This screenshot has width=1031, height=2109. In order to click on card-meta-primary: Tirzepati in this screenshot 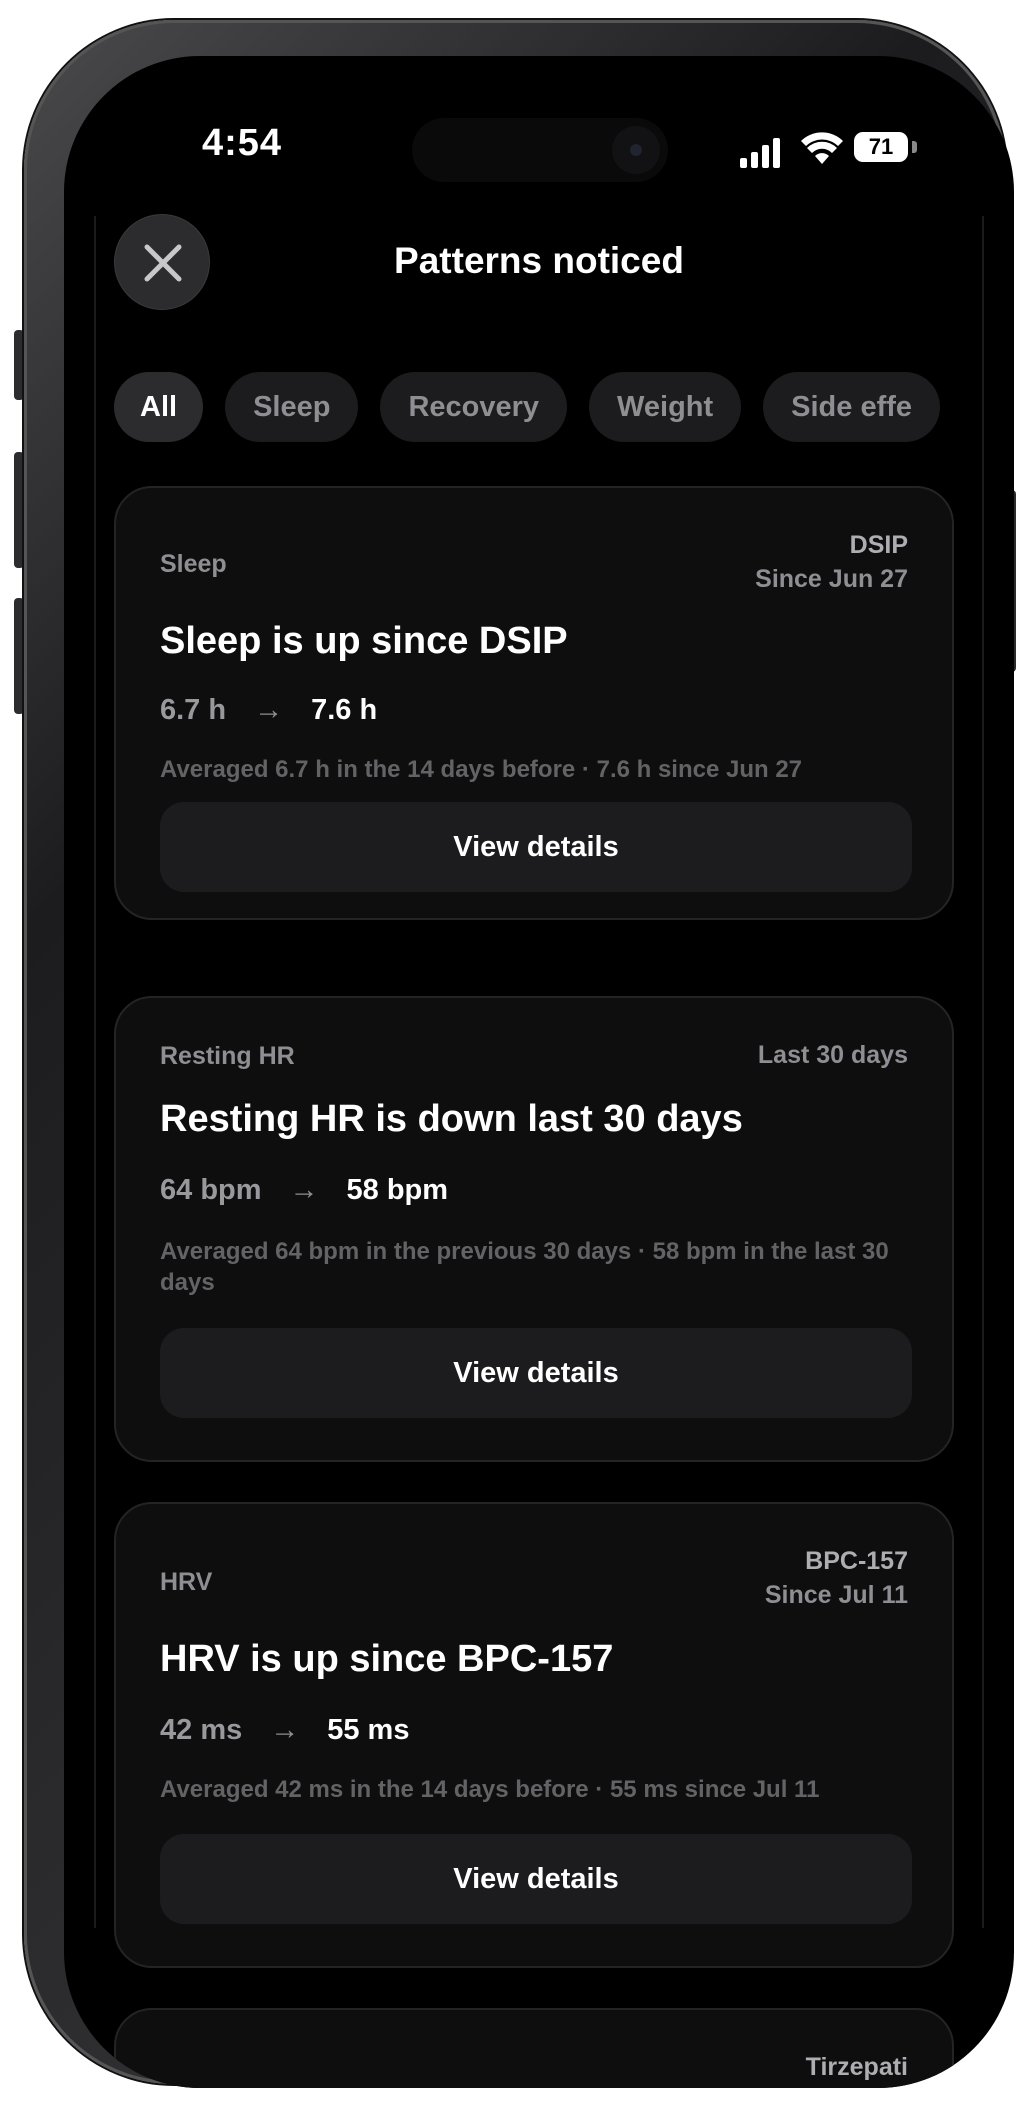, I will do `click(856, 2067)`.